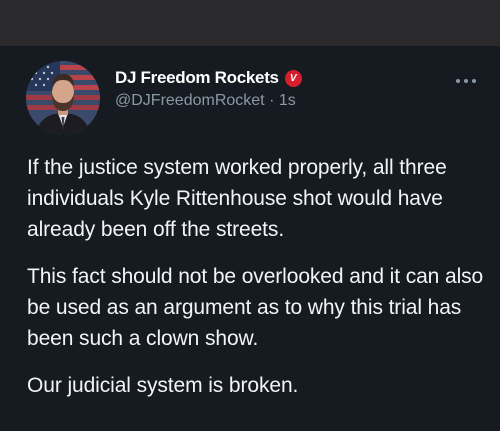  I want to click on verified-badge-icon: V, so click(293, 78).